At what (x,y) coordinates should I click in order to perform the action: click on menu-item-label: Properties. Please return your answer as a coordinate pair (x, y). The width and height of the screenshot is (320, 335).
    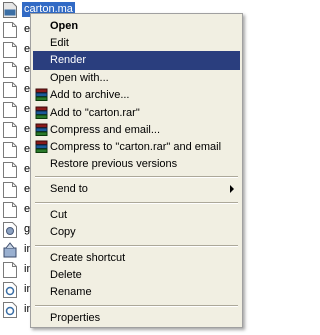
    Looking at the image, I should click on (75, 318).